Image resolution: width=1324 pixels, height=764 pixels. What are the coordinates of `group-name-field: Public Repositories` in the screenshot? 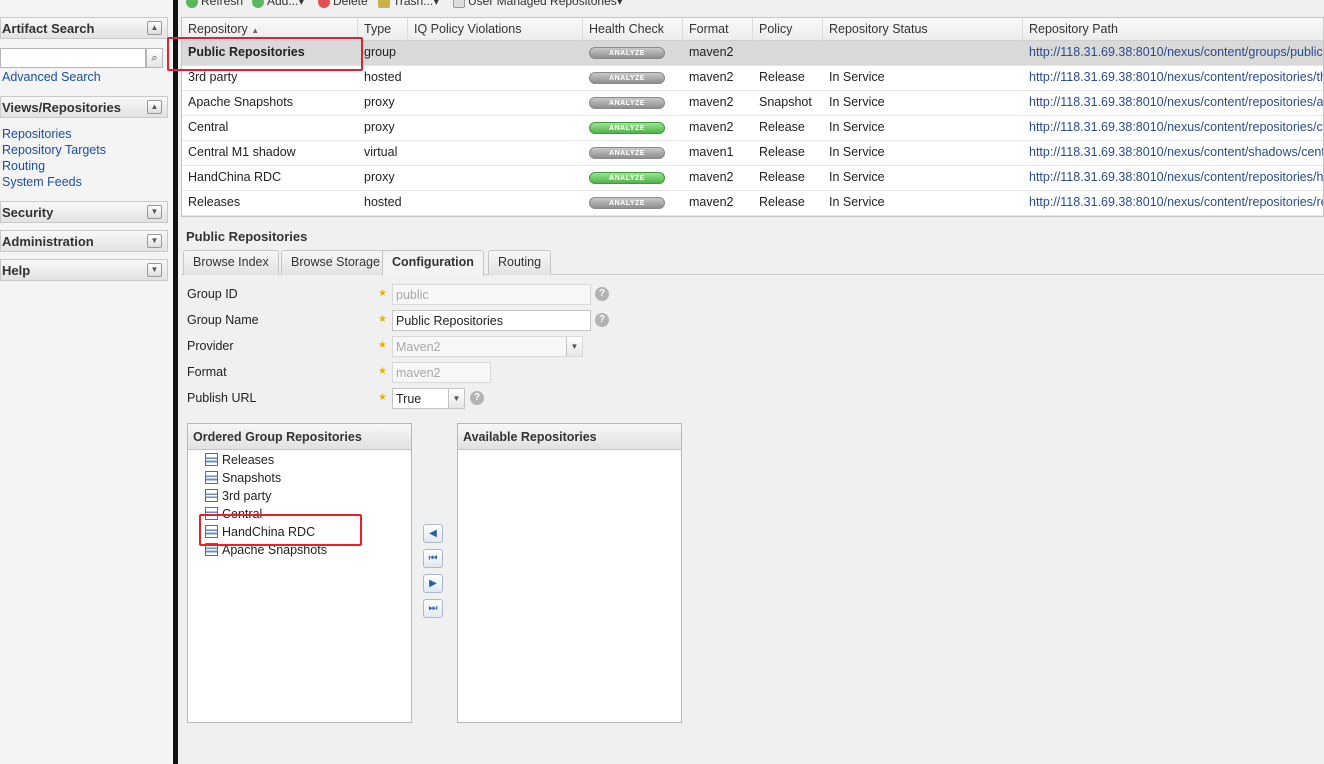 It's located at (491, 320).